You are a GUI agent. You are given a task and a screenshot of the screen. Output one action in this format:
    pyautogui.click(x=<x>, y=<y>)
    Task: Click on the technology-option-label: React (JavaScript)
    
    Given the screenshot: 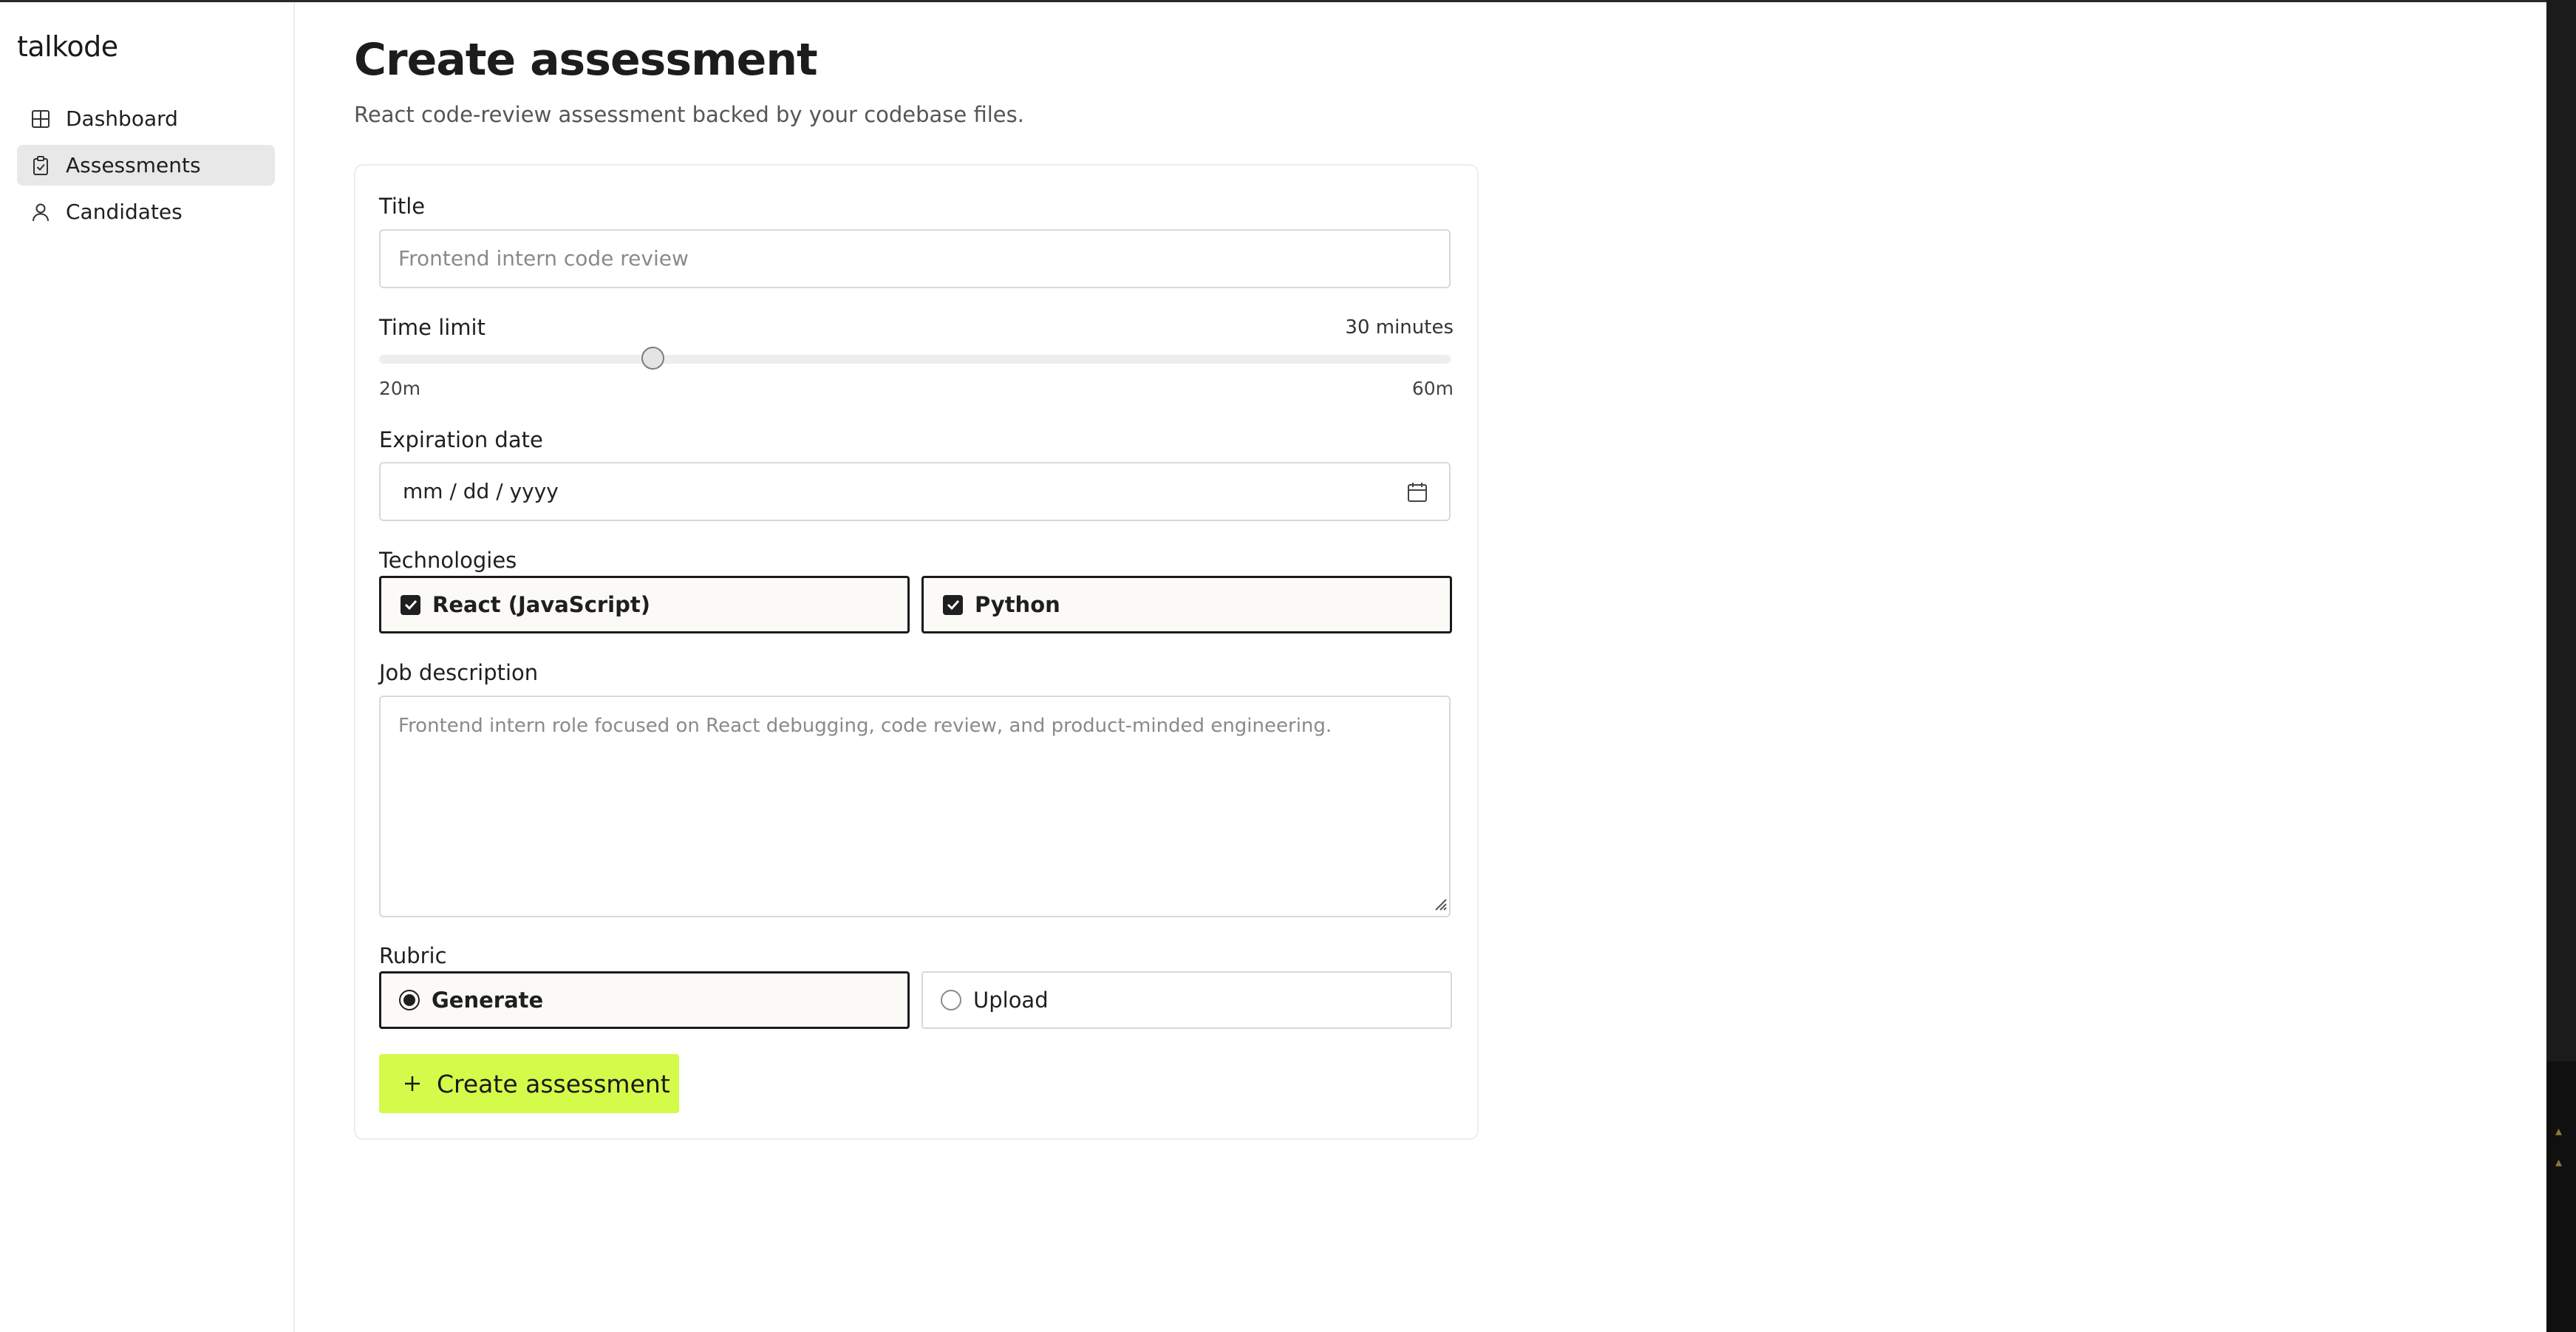 What is the action you would take?
    pyautogui.click(x=541, y=604)
    